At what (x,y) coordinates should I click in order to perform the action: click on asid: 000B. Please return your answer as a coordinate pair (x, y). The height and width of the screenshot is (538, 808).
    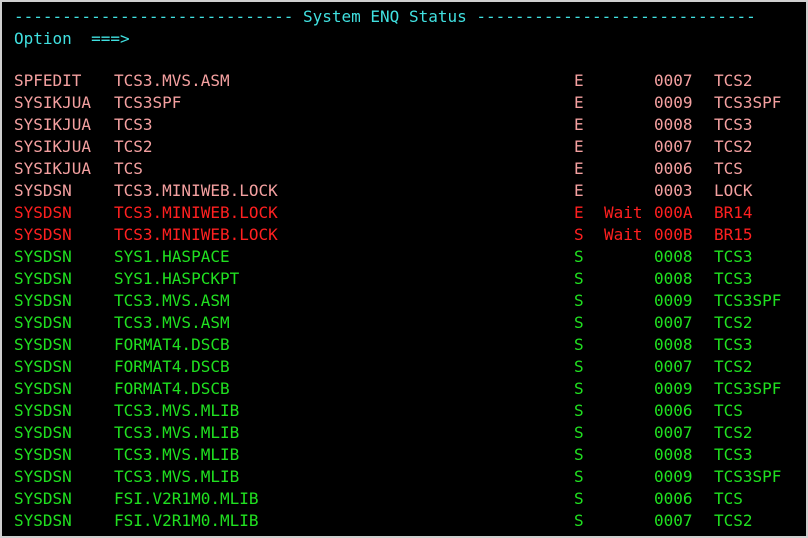
    Looking at the image, I should click on (673, 234).